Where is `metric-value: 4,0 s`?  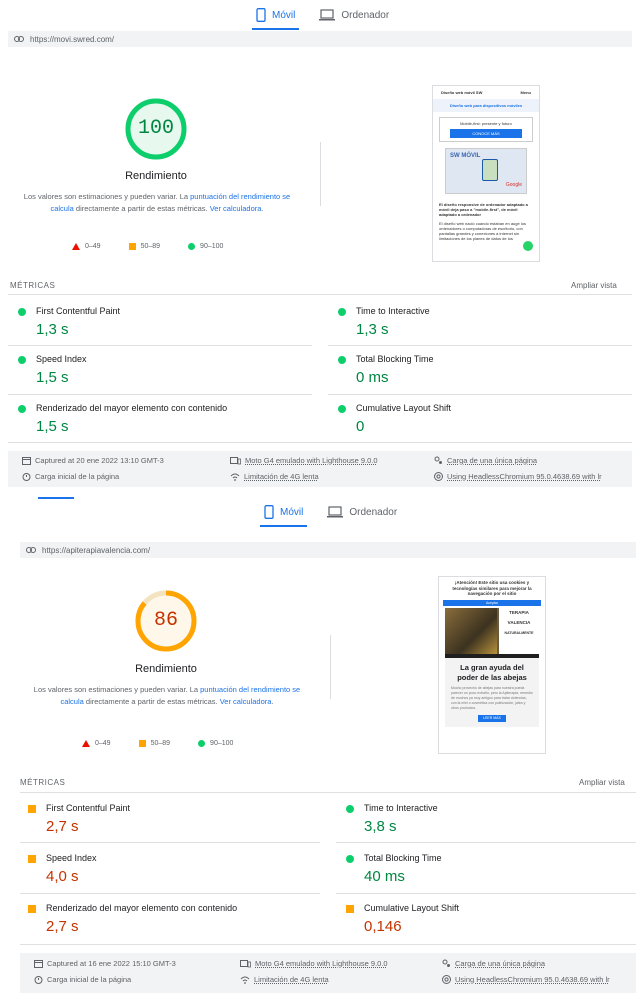
metric-value: 4,0 s is located at coordinates (62, 876).